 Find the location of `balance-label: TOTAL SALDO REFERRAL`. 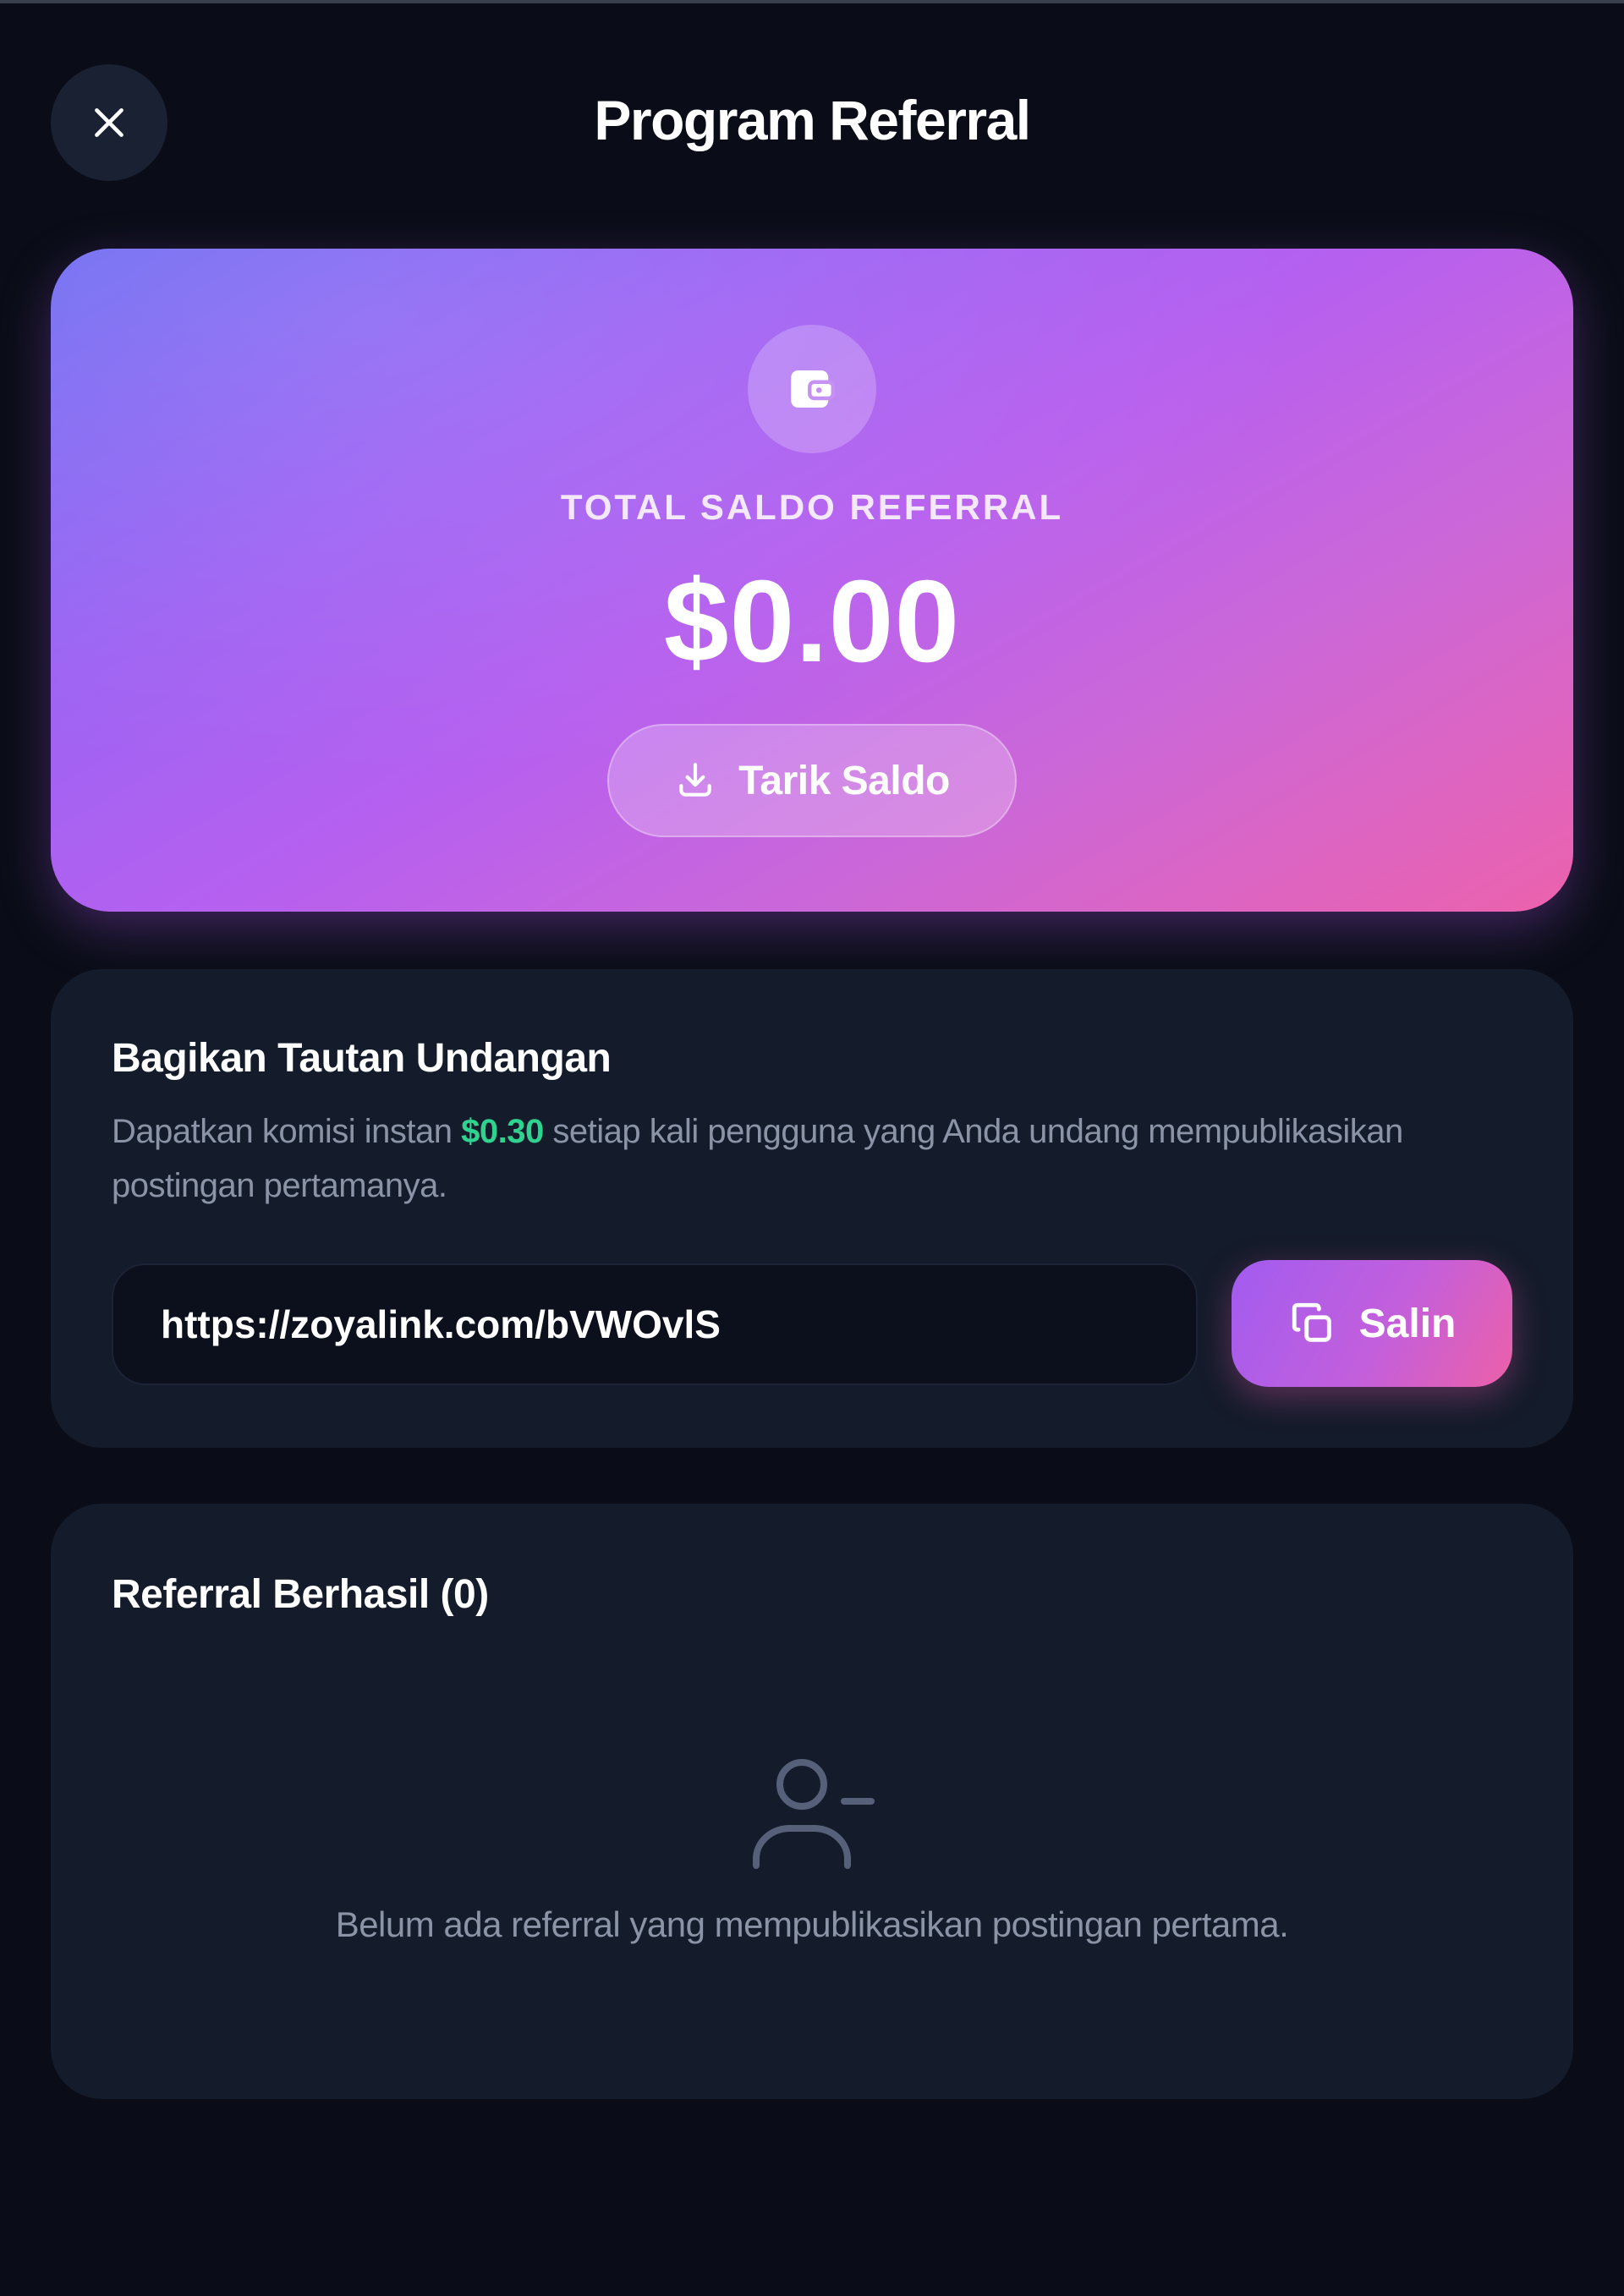

balance-label: TOTAL SALDO REFERRAL is located at coordinates (812, 507).